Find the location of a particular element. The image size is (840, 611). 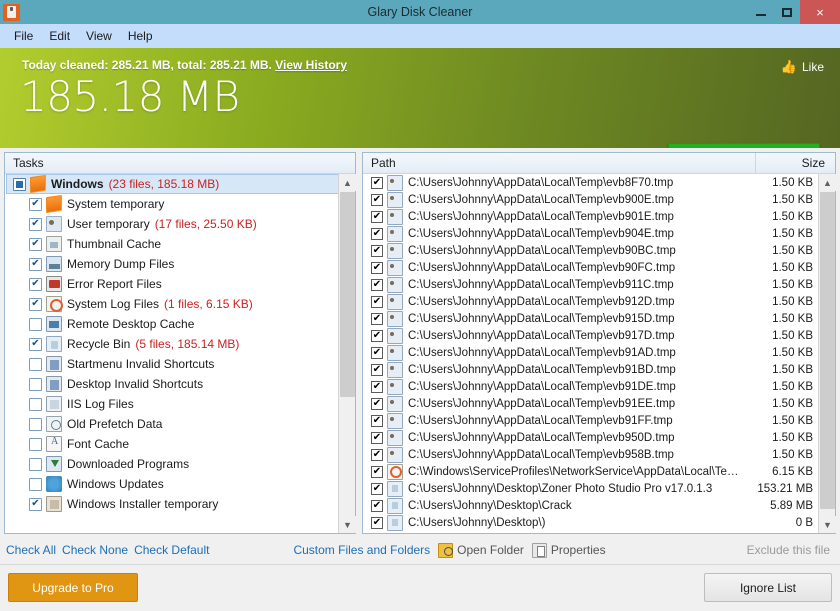

task-row: Recycle Bin (5 files, 185.14 MB) is located at coordinates (180, 344).